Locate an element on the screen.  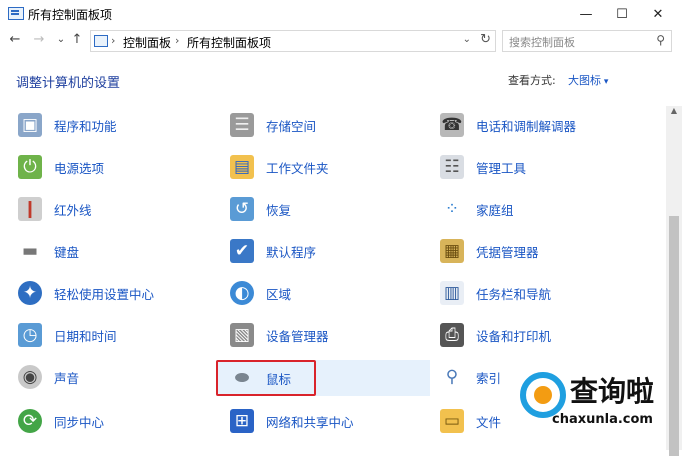
item-network-sharing: ⊞ 网络和共享中心 is located at coordinates (325, 421).